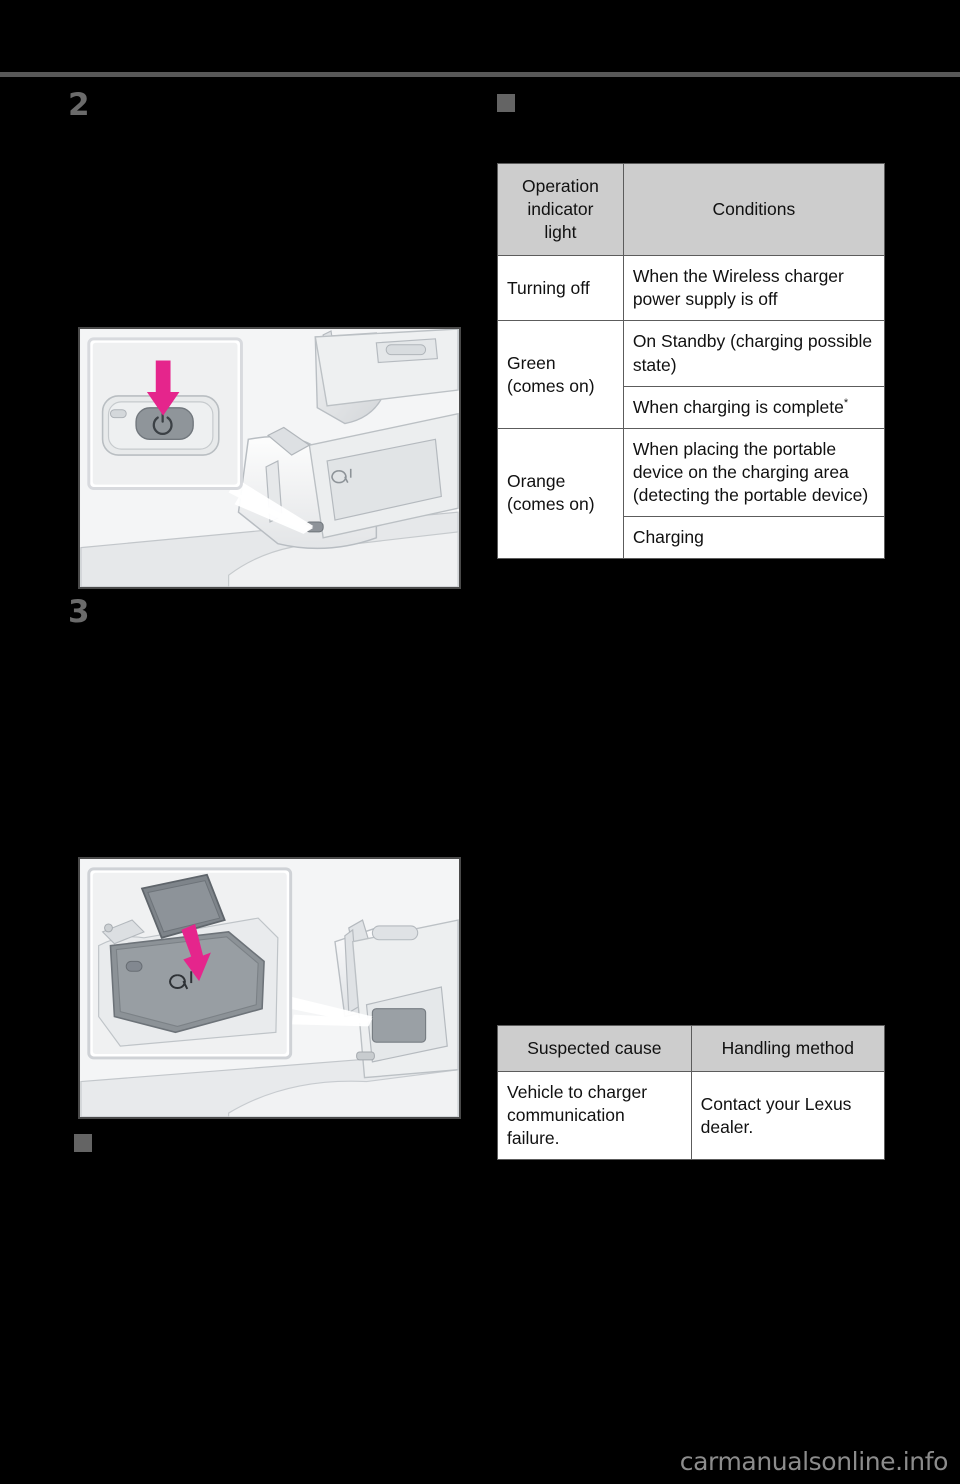 This screenshot has height=1484, width=960. I want to click on console-power-button-illustration, so click(269, 458).